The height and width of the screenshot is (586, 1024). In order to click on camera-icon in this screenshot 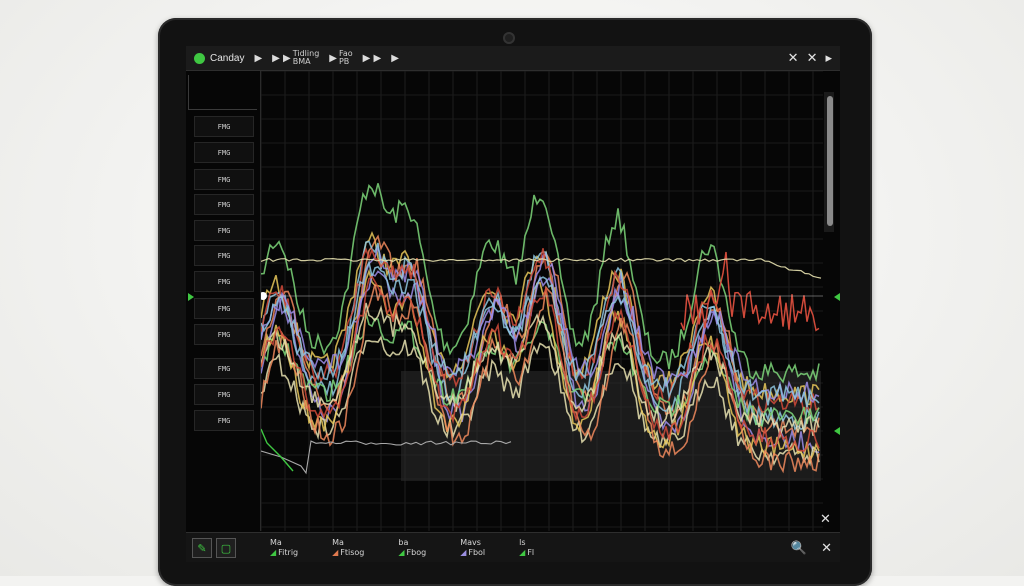, I will do `click(509, 38)`.